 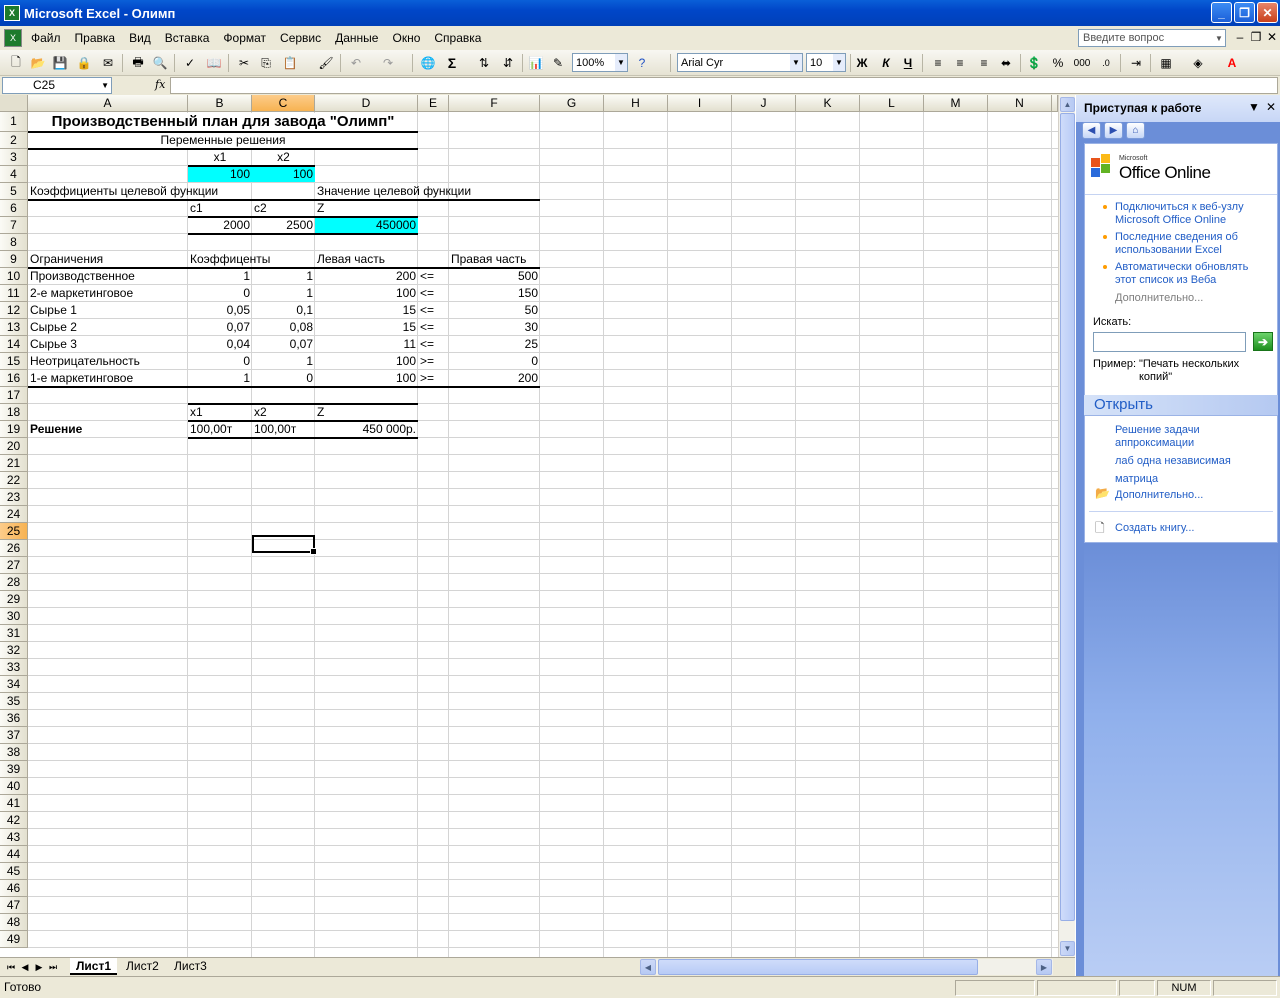 What do you see at coordinates (14, 752) in the screenshot?
I see `row-header: 38` at bounding box center [14, 752].